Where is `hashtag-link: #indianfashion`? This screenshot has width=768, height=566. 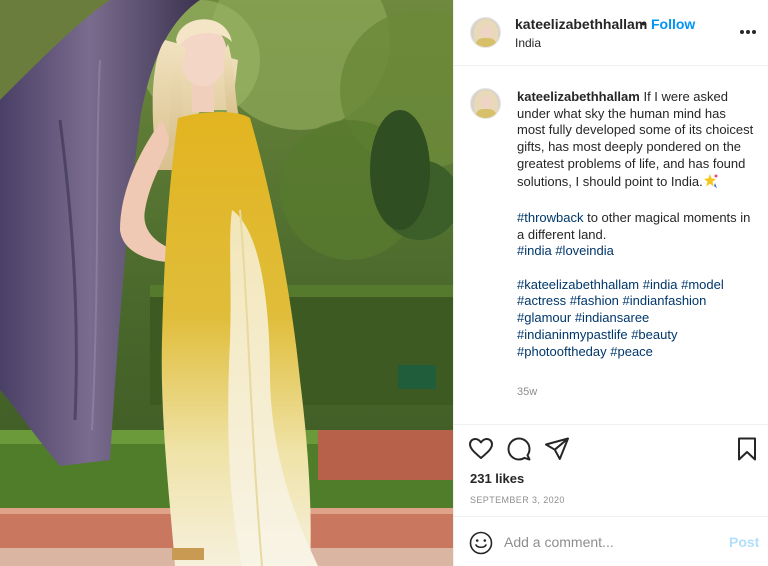 hashtag-link: #indianfashion is located at coordinates (665, 300).